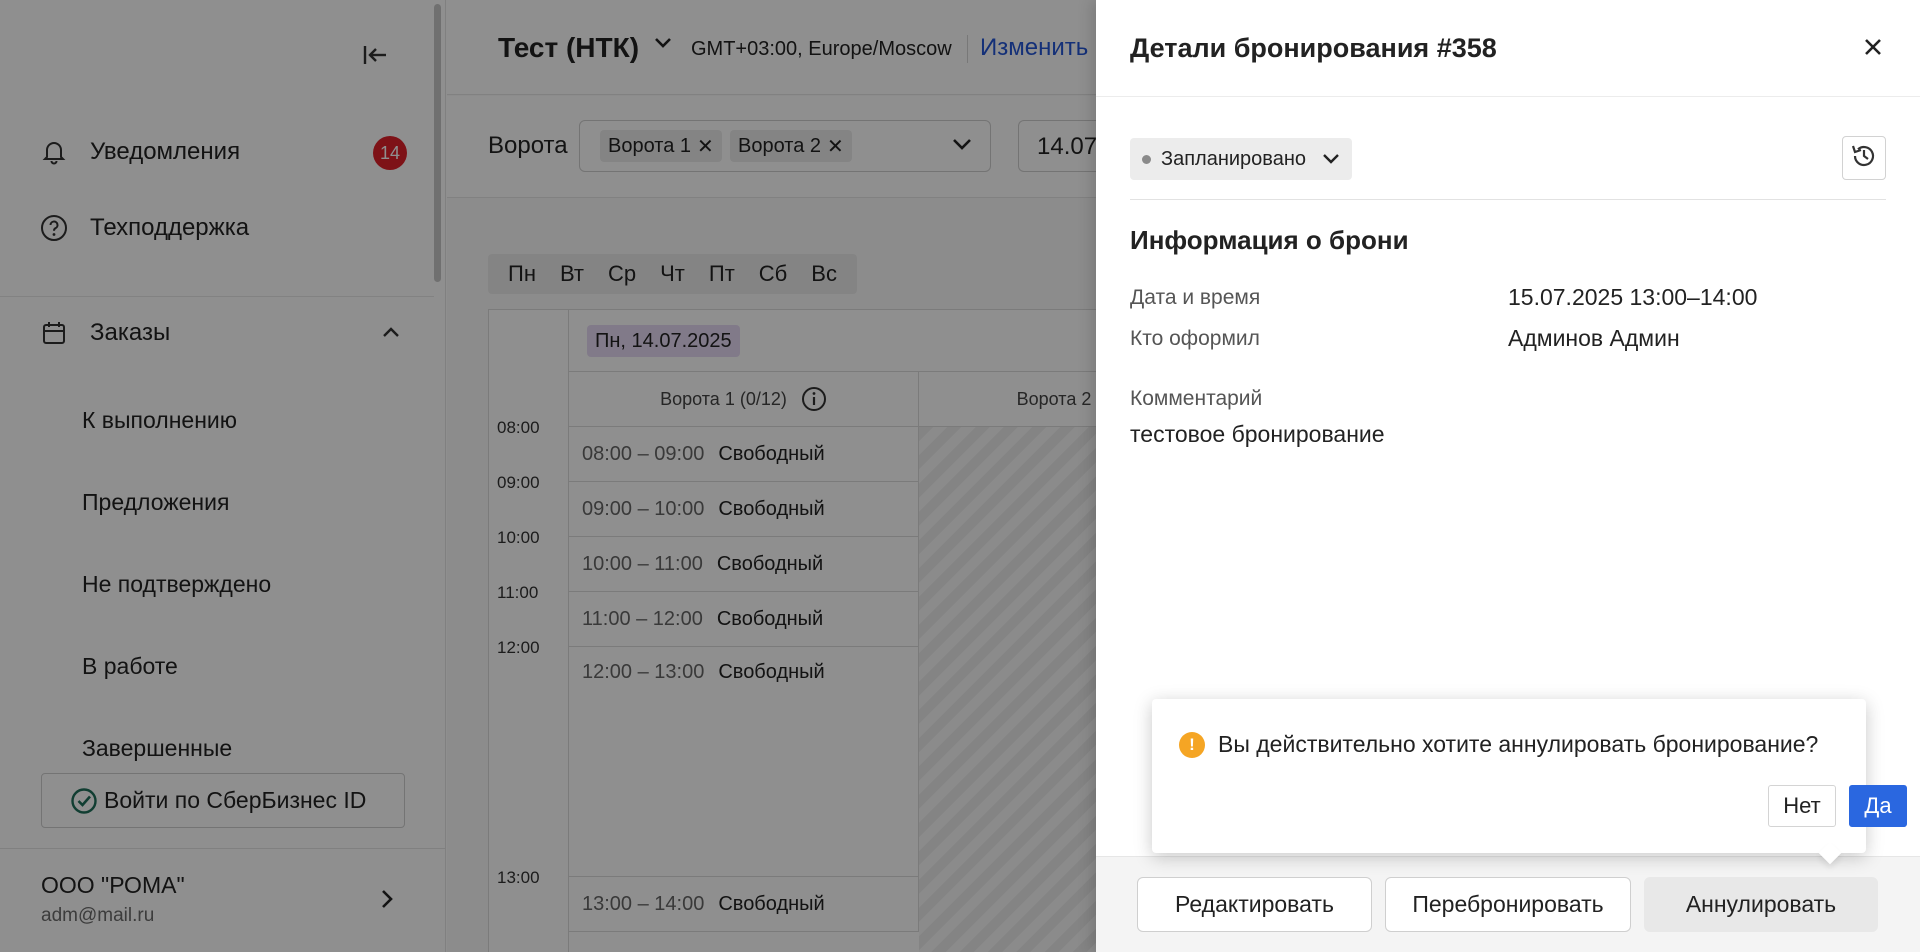 The height and width of the screenshot is (952, 1920). I want to click on confirm-yes-button: Да, so click(1878, 806).